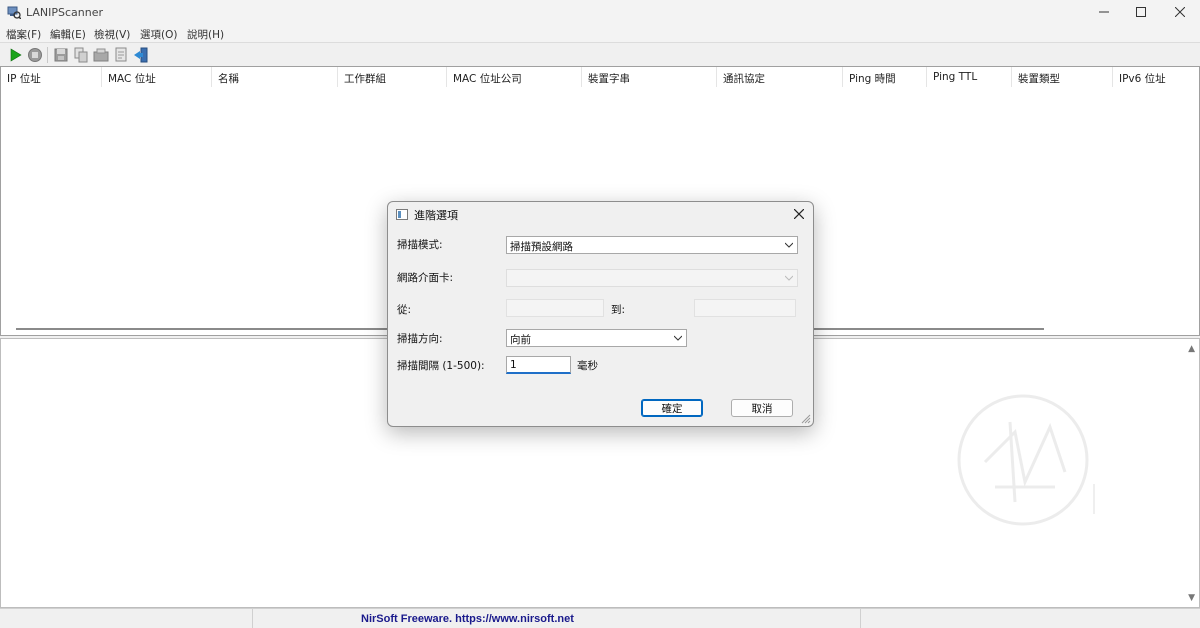 The image size is (1200, 628). What do you see at coordinates (65, 12) in the screenshot?
I see `window-title: LANIPScanner` at bounding box center [65, 12].